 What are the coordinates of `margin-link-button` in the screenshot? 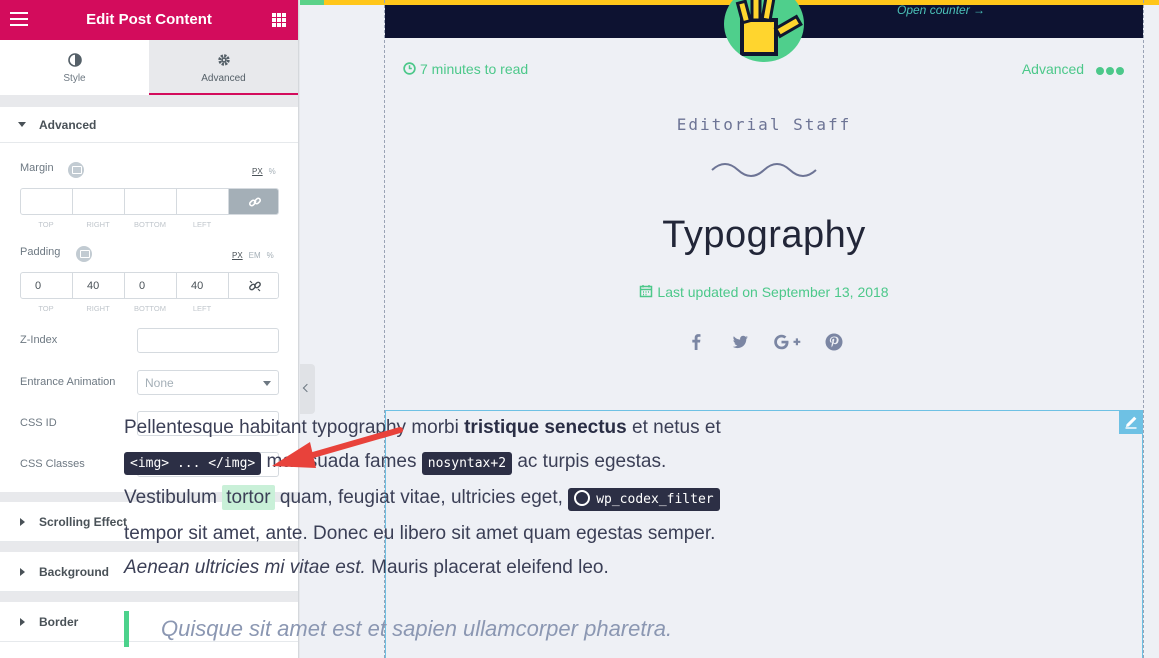 It's located at (253, 201).